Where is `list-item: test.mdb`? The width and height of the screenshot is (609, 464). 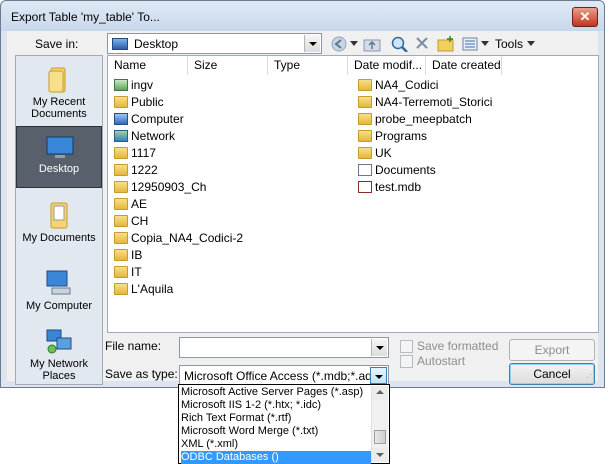 list-item: test.mdb is located at coordinates (389, 187).